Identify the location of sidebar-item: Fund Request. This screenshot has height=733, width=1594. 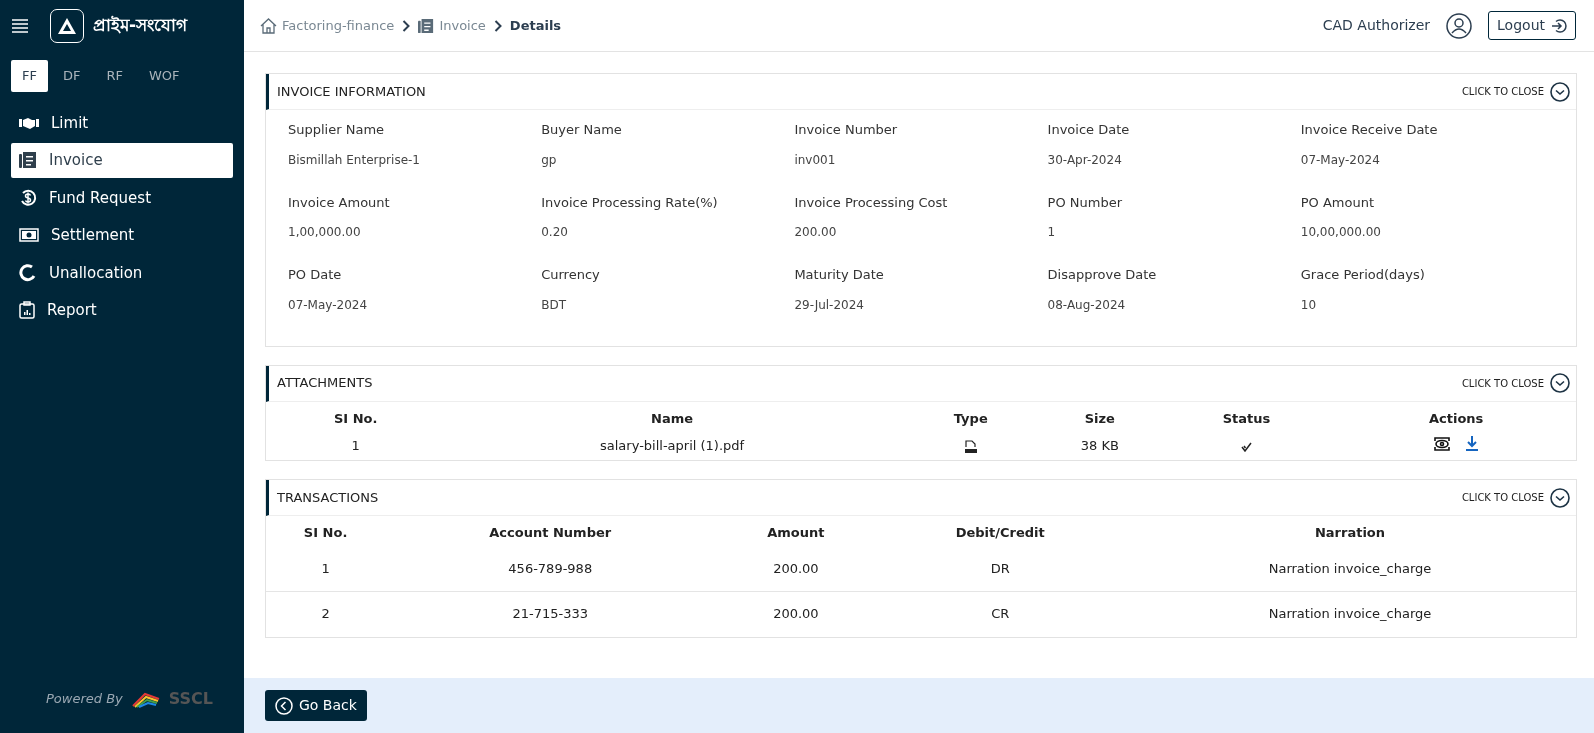
(122, 197).